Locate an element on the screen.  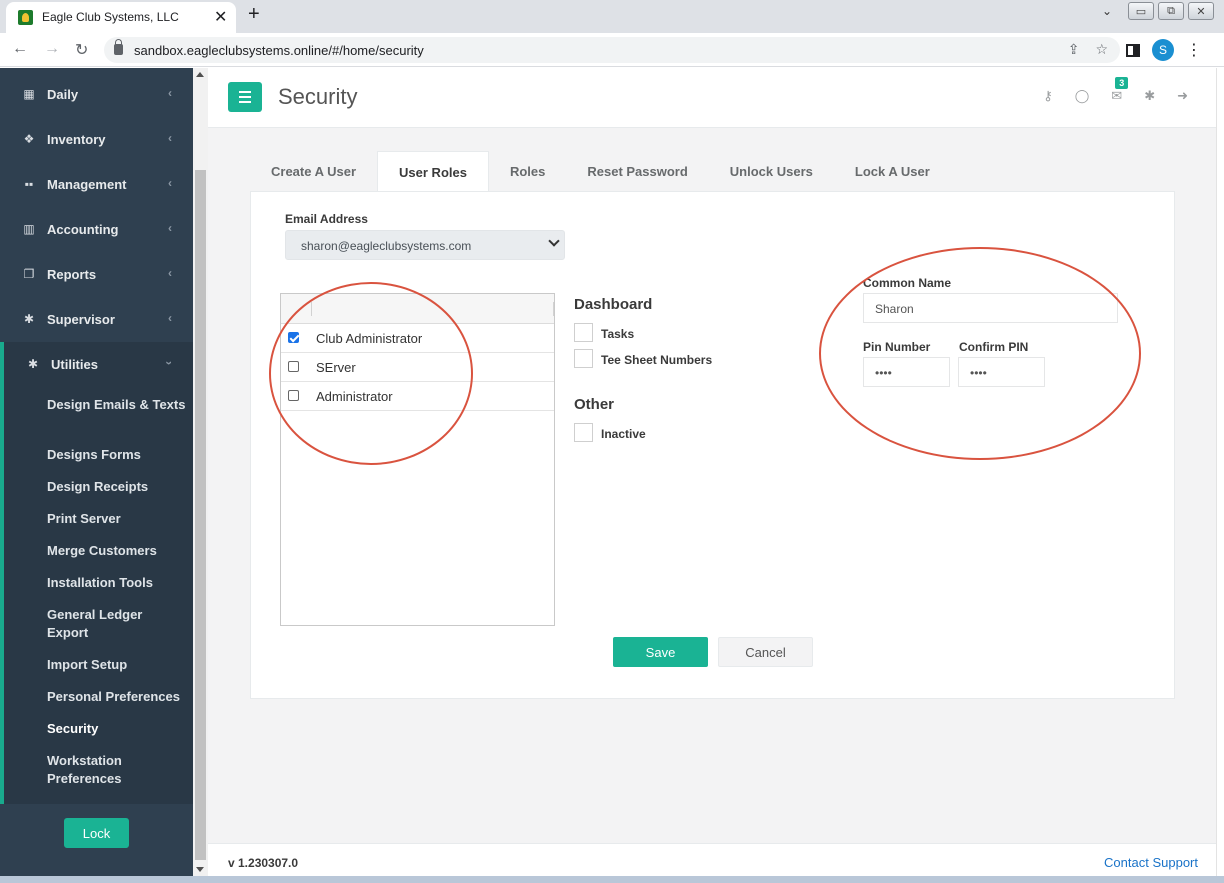
dashboard-heading: Dashboard is located at coordinates (613, 304).